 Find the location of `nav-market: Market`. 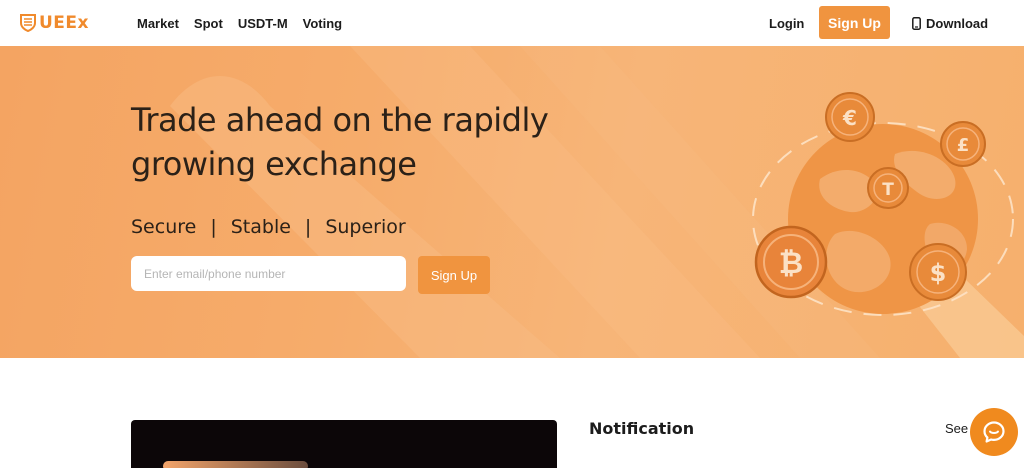

nav-market: Market is located at coordinates (158, 23).